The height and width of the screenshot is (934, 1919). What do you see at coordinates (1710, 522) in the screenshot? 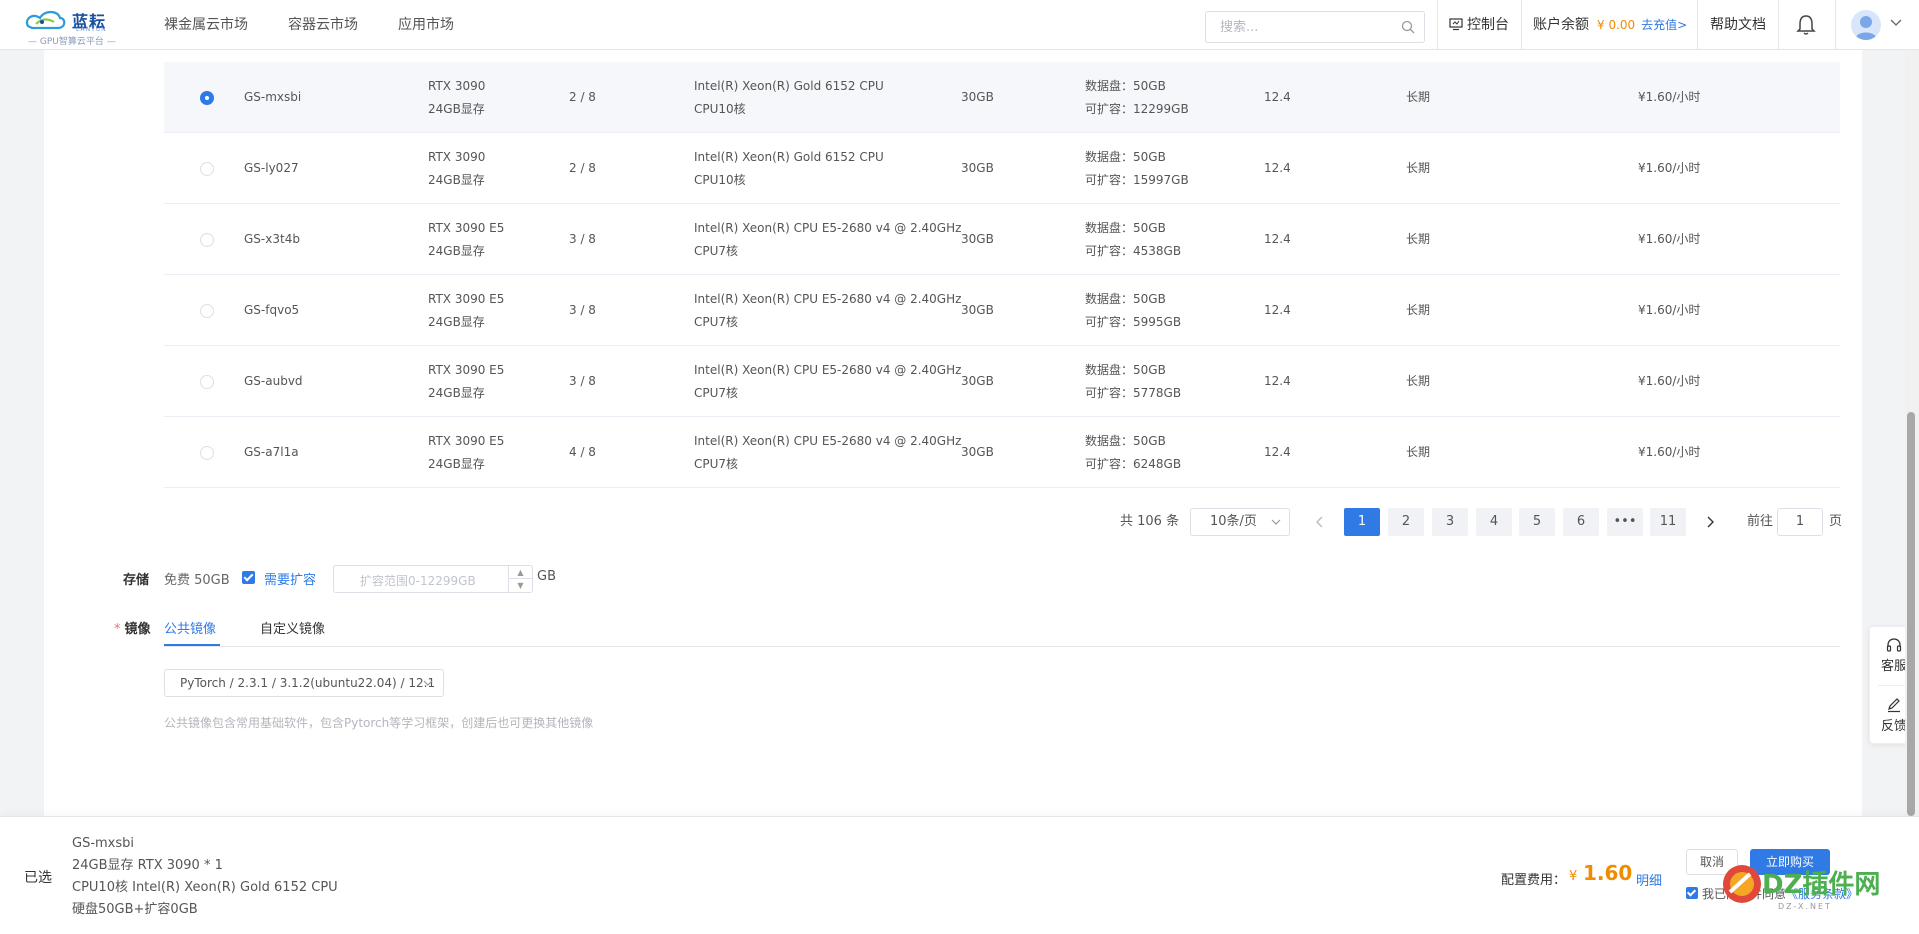
I see `next-page-button` at bounding box center [1710, 522].